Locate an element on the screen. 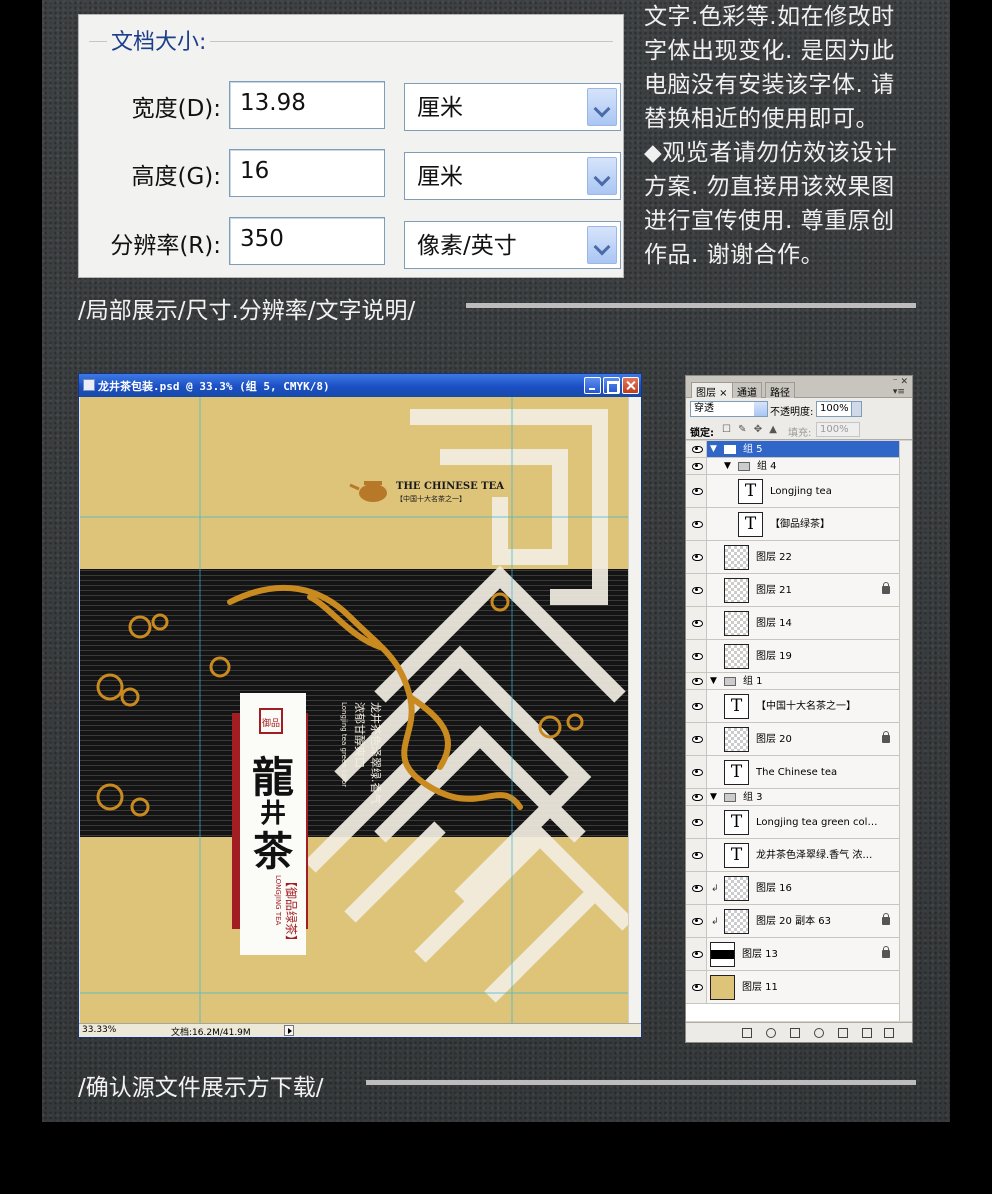 This screenshot has height=1194, width=992. layer-row: 图层 20 is located at coordinates (793, 739).